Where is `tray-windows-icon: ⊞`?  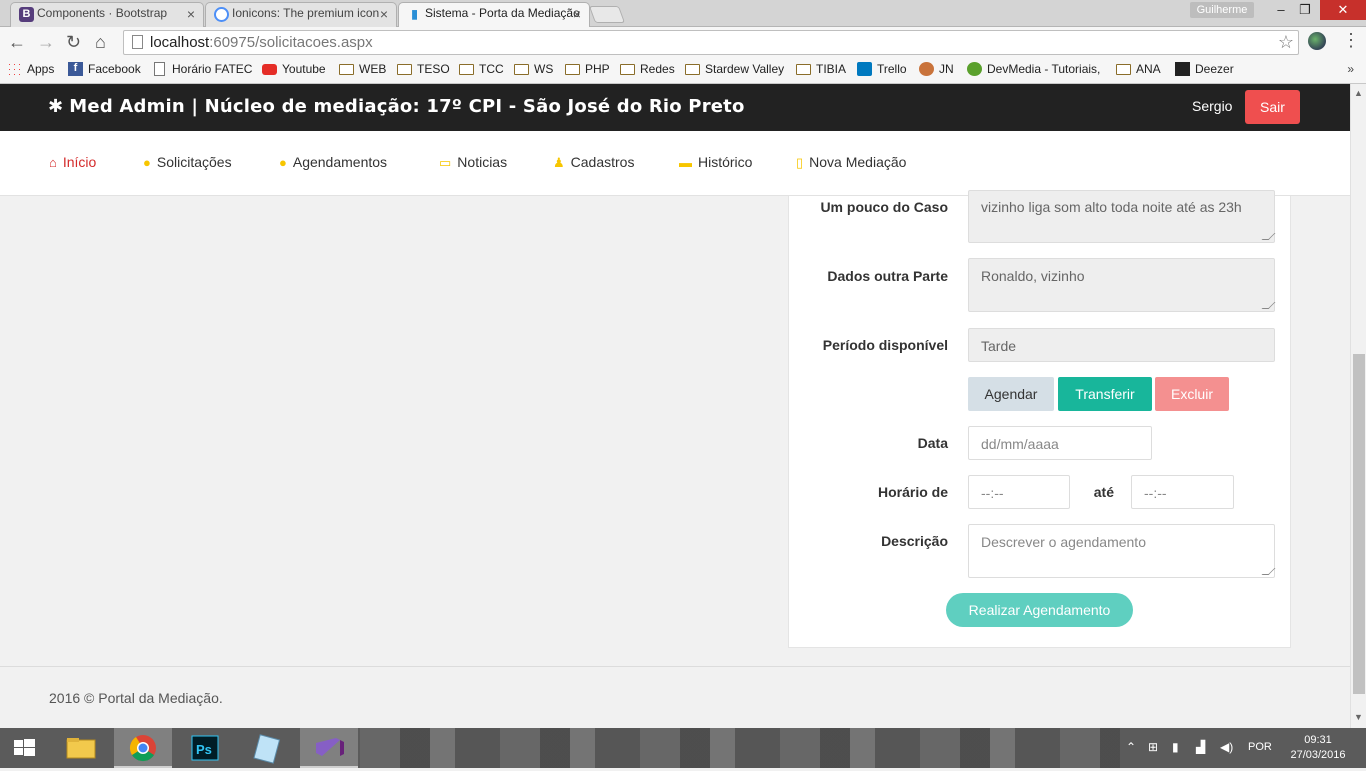 tray-windows-icon: ⊞ is located at coordinates (1153, 747).